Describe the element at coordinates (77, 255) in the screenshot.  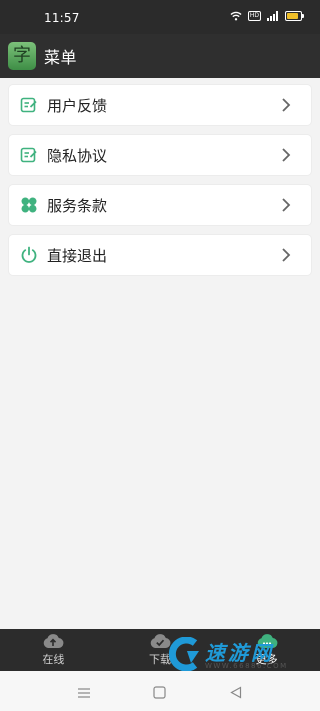
I see `menu-item-label: 直接退出` at that location.